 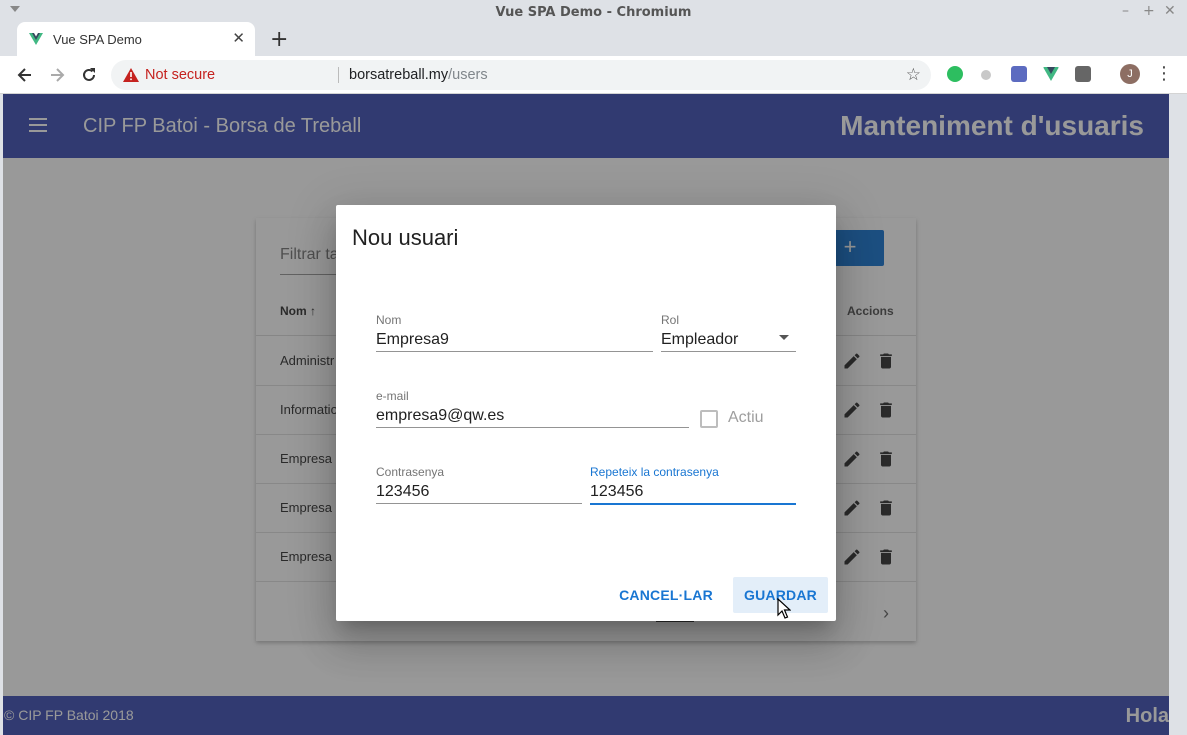 I want to click on not-secure-label: Not secure, so click(x=180, y=75).